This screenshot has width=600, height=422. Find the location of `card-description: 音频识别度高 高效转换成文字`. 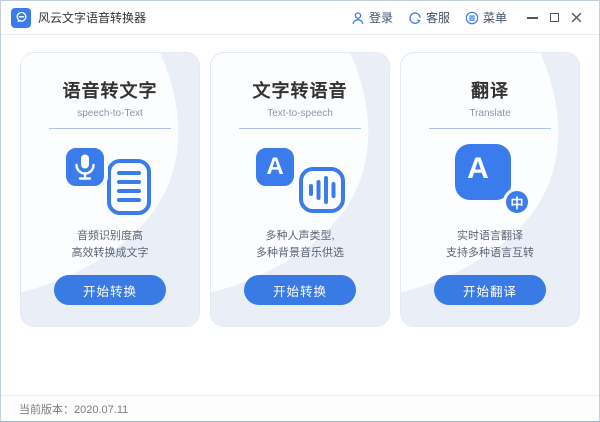

card-description: 音频识别度高 高效转换成文字 is located at coordinates (110, 245).